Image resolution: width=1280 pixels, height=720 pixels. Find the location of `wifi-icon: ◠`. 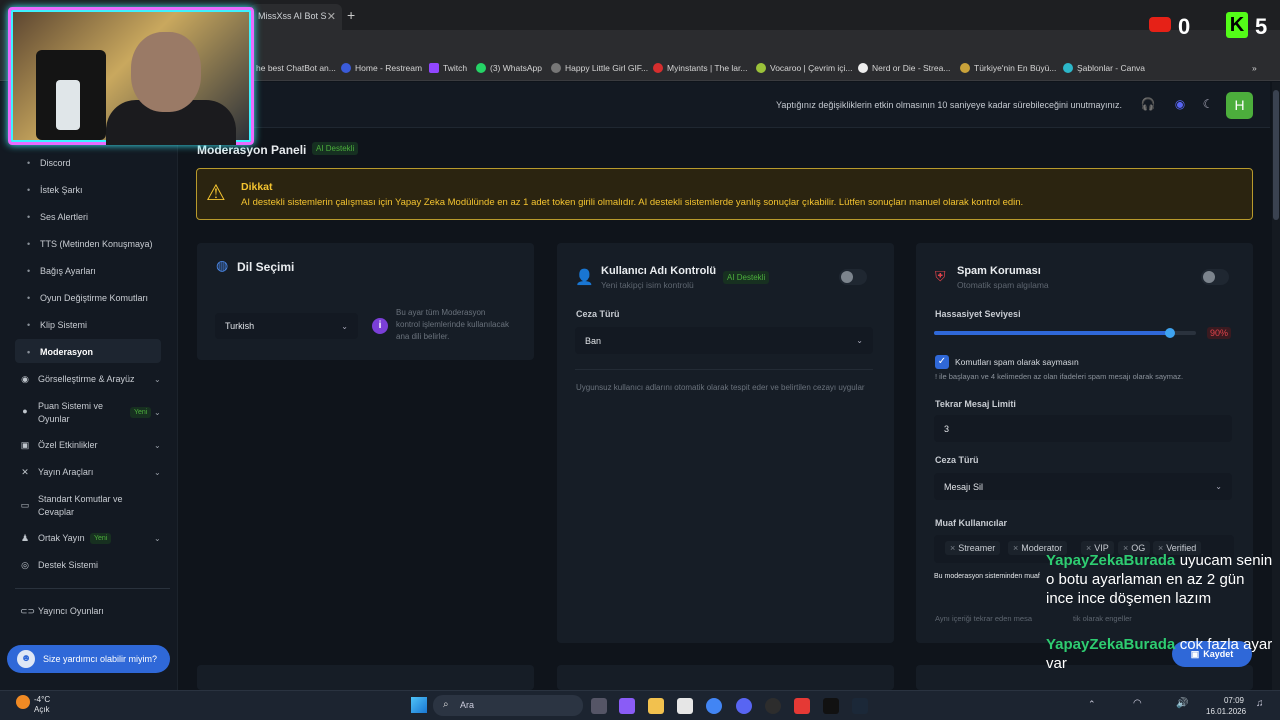

wifi-icon: ◠ is located at coordinates (1137, 703).